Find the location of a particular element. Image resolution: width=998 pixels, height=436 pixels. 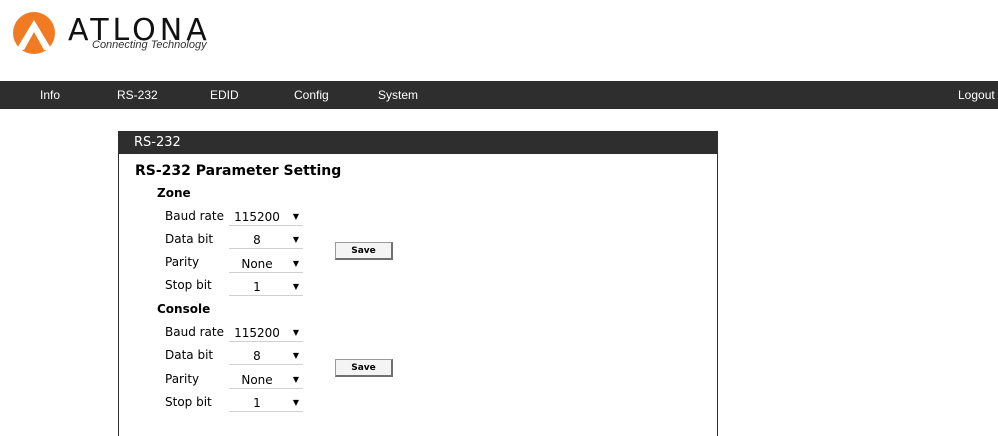

brand-tagline: Connecting Technology is located at coordinates (149, 45).